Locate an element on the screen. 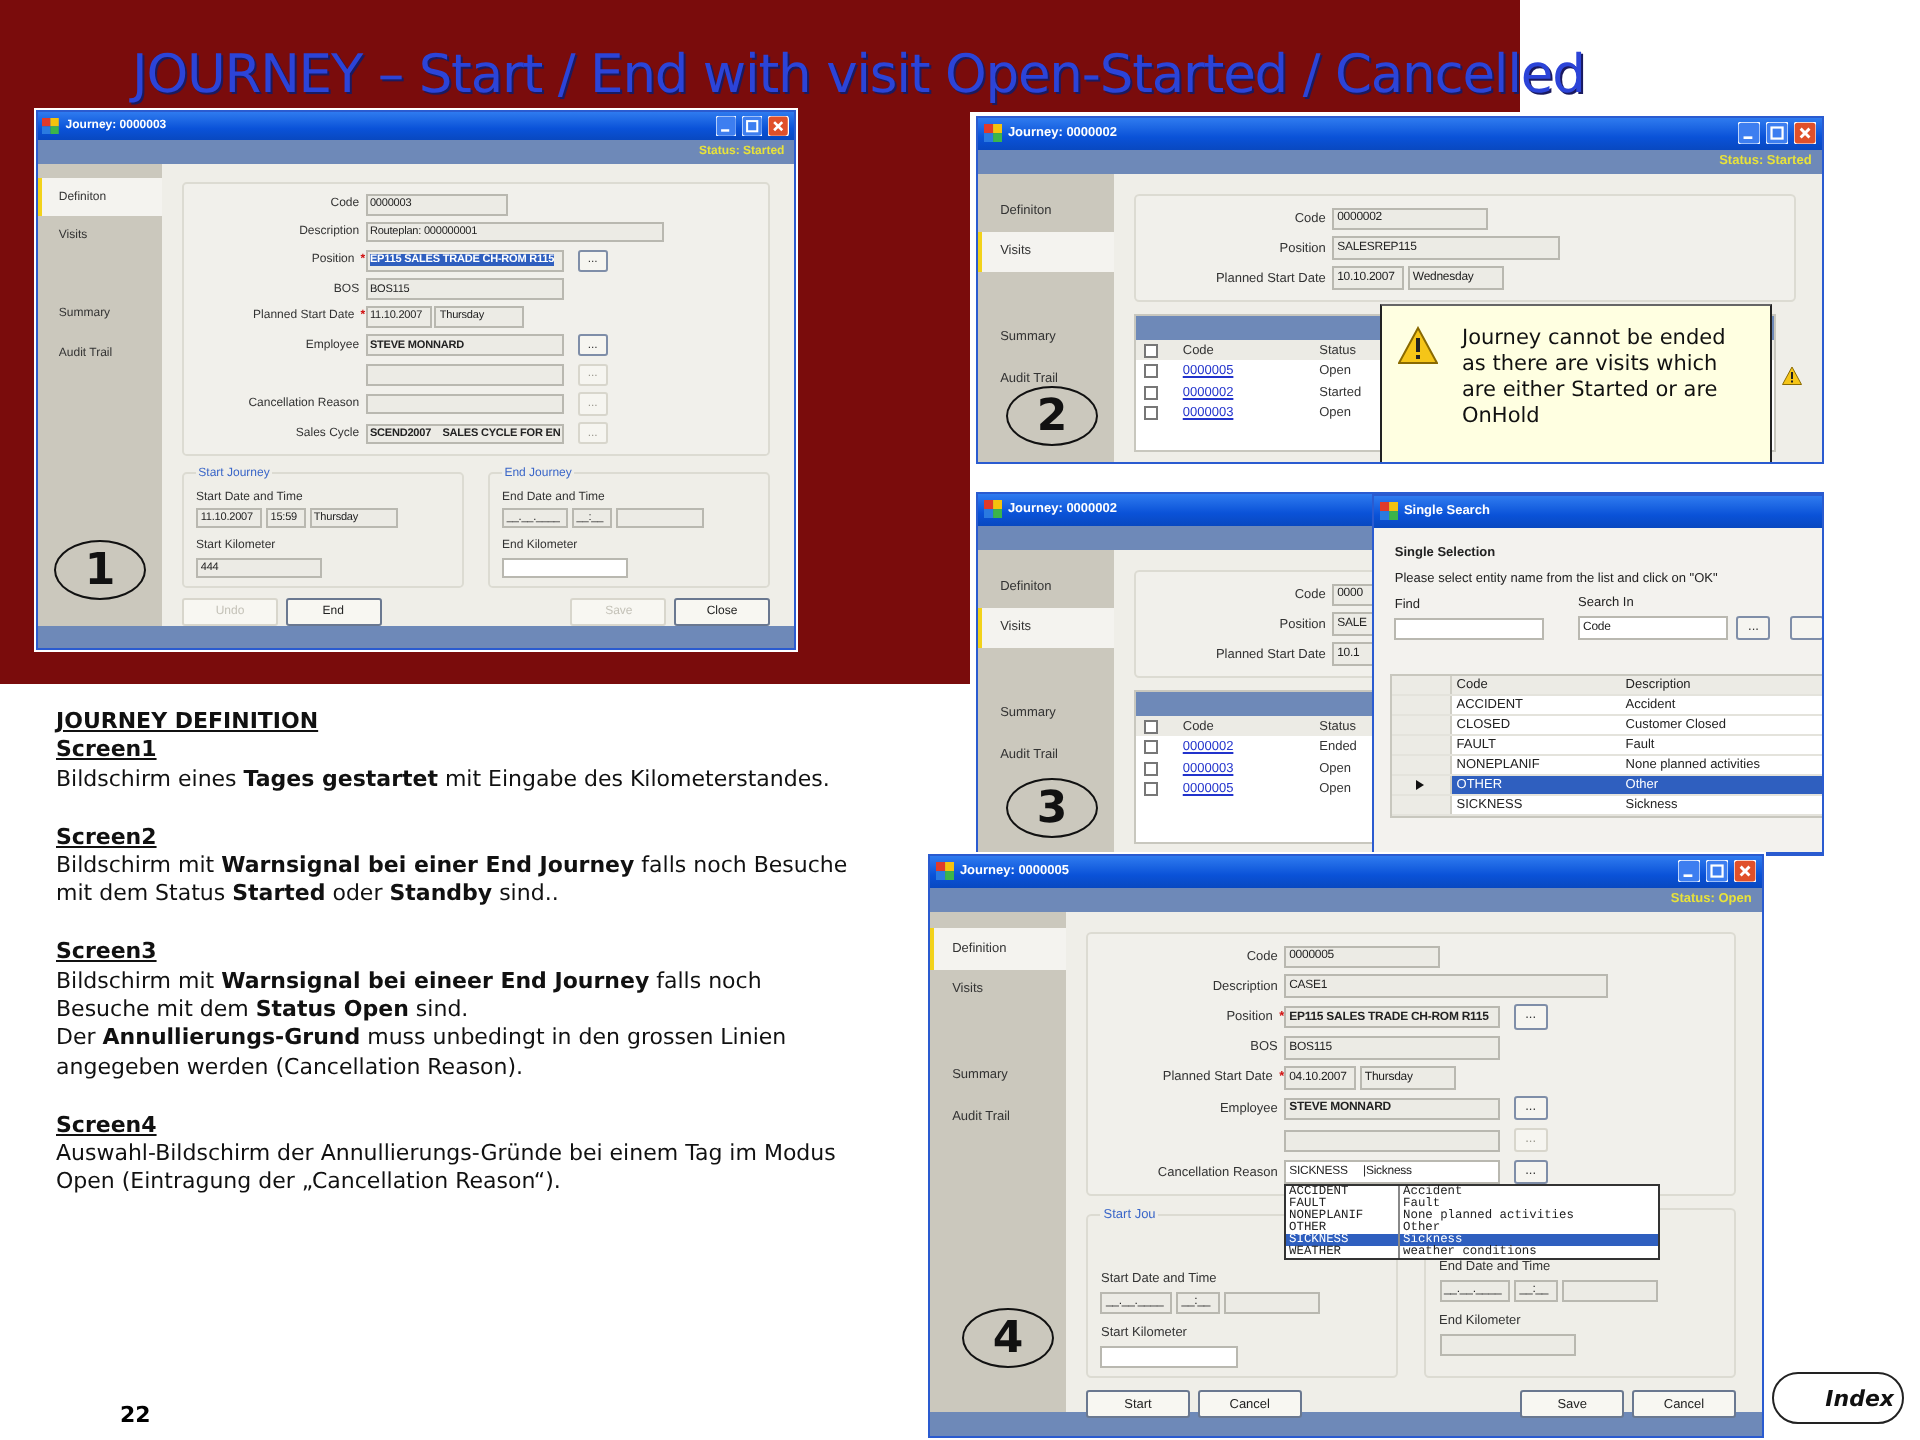  section-heading: Screen1 is located at coordinates (107, 751).